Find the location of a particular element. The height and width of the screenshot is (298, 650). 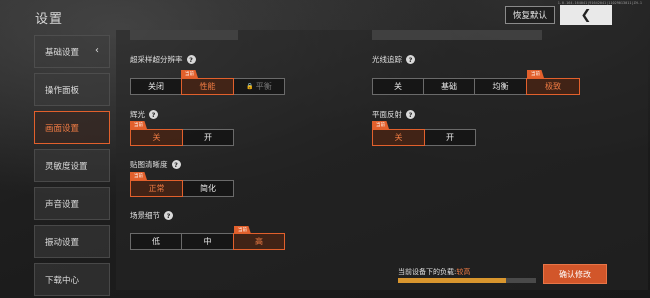

sidebar-item-label: 振动设置 is located at coordinates (62, 242).